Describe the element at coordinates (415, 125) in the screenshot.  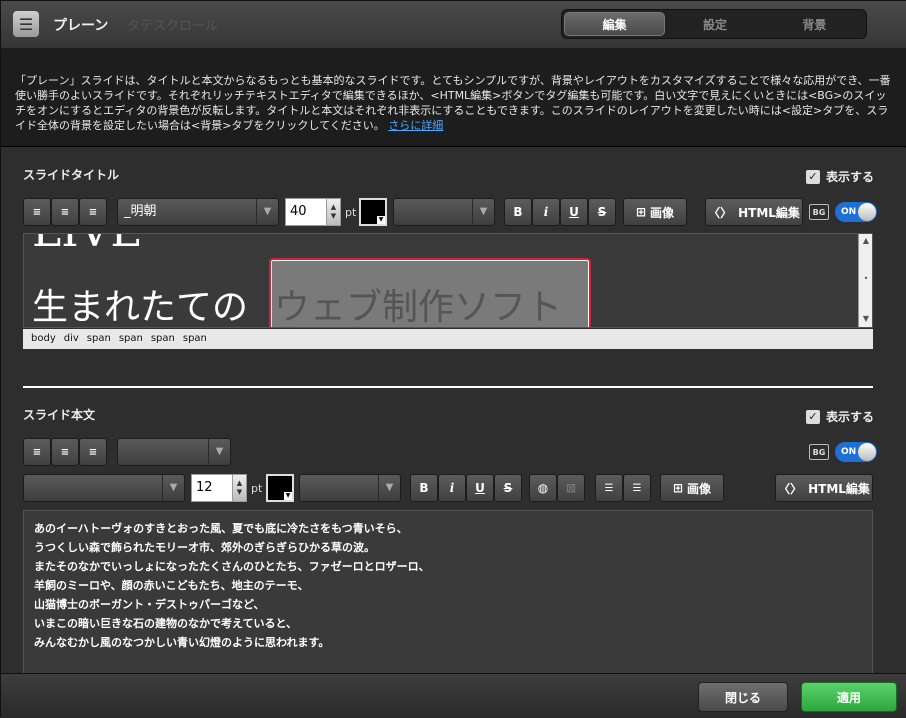
I see `more-details-link: さらに詳細` at that location.